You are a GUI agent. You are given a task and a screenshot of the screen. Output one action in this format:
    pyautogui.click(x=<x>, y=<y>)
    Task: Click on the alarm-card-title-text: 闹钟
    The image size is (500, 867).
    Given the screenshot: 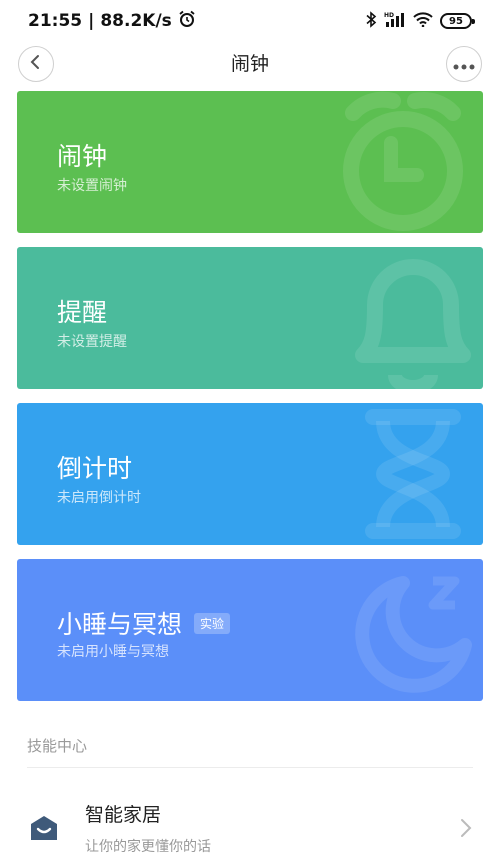 What is the action you would take?
    pyautogui.click(x=82, y=156)
    